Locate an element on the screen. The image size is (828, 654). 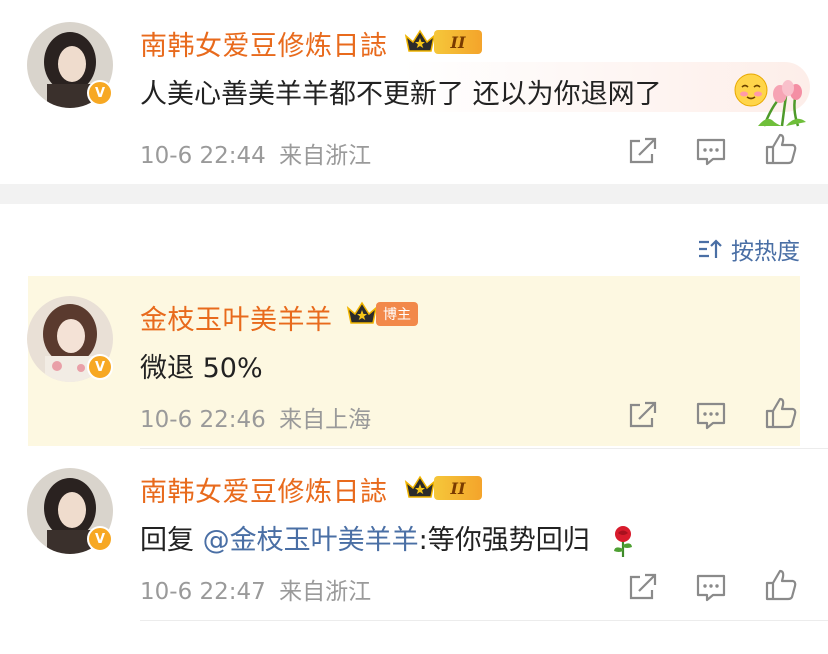
timestamp: 10-6 22:46 来自上海 is located at coordinates (255, 417).